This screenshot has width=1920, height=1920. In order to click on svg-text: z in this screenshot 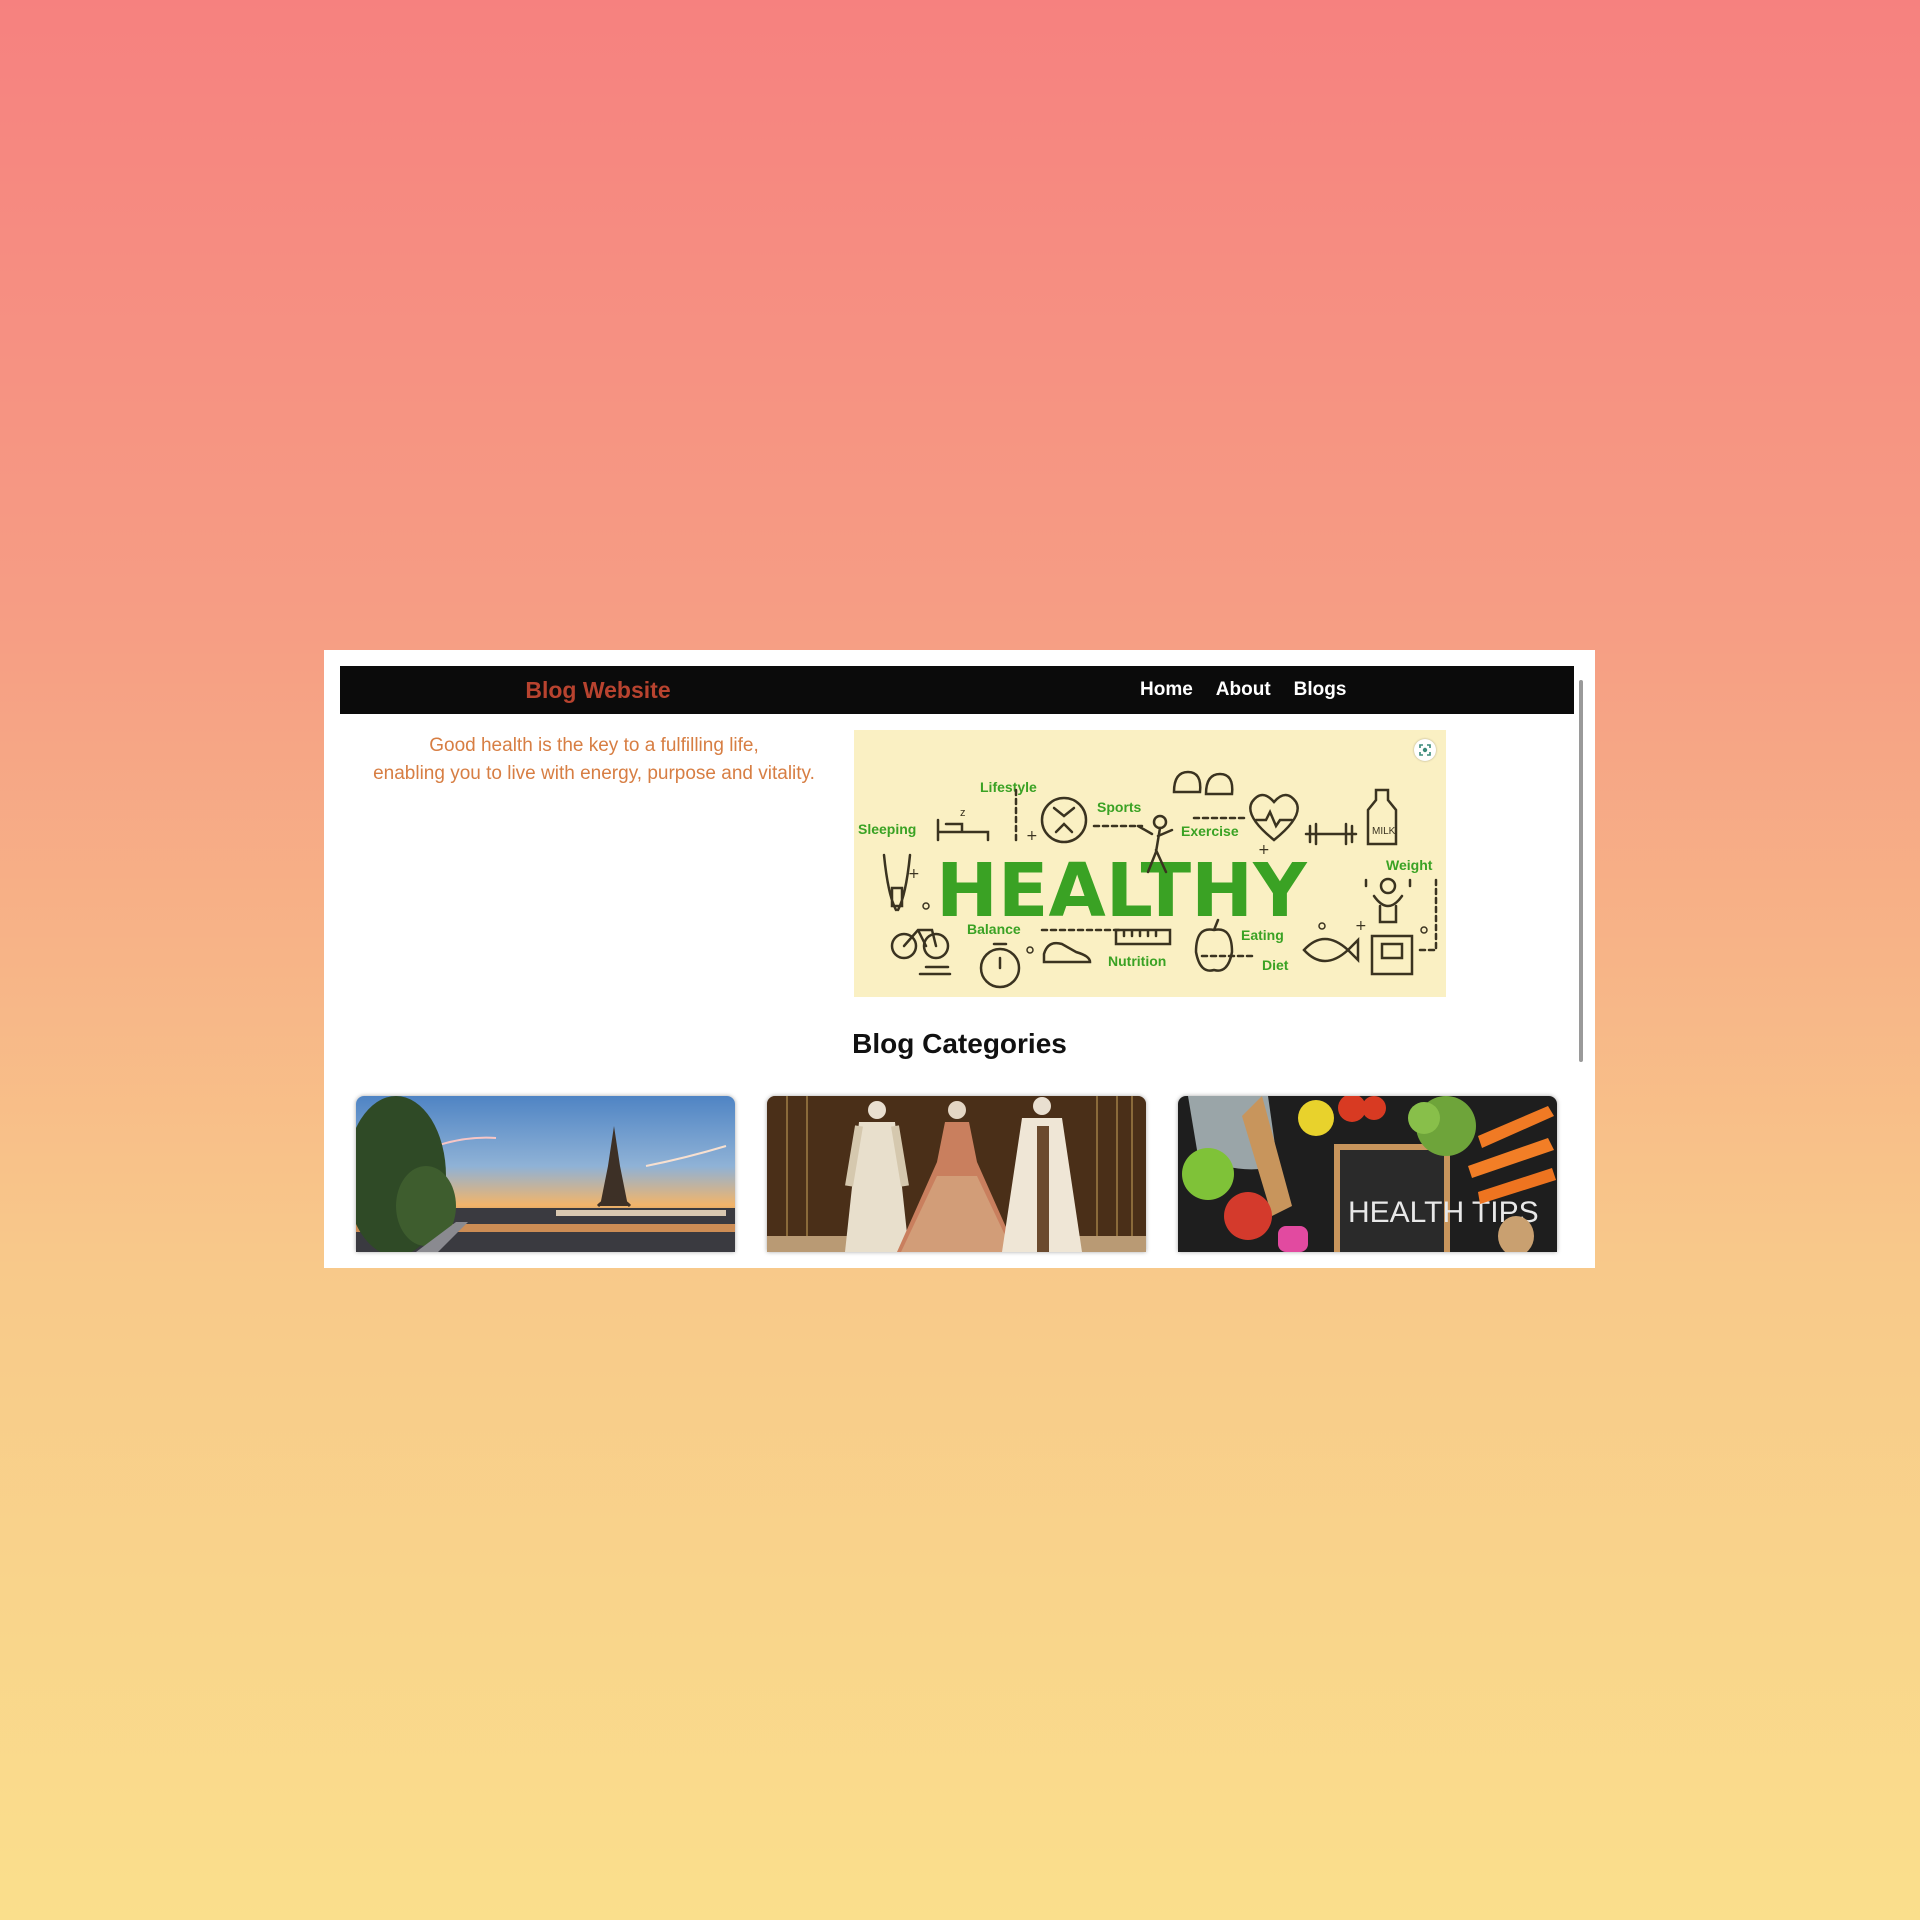, I will do `click(963, 813)`.